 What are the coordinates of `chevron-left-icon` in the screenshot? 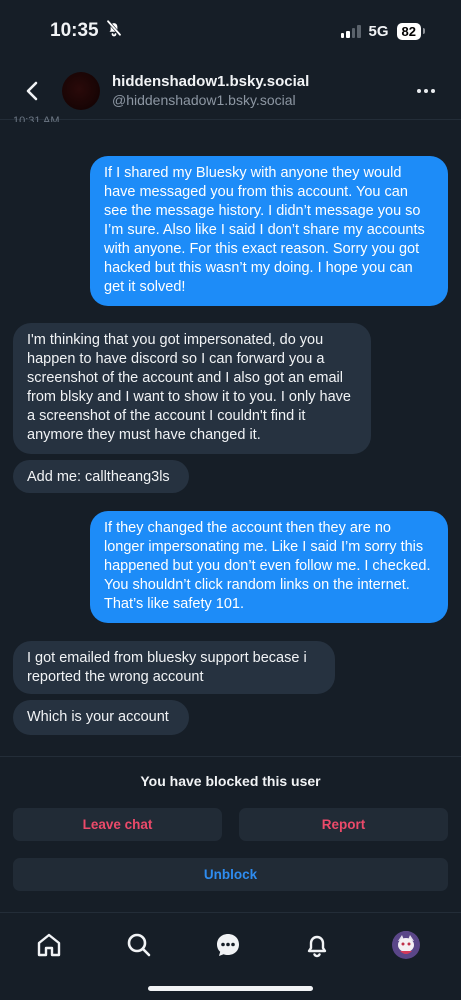 It's located at (32, 90).